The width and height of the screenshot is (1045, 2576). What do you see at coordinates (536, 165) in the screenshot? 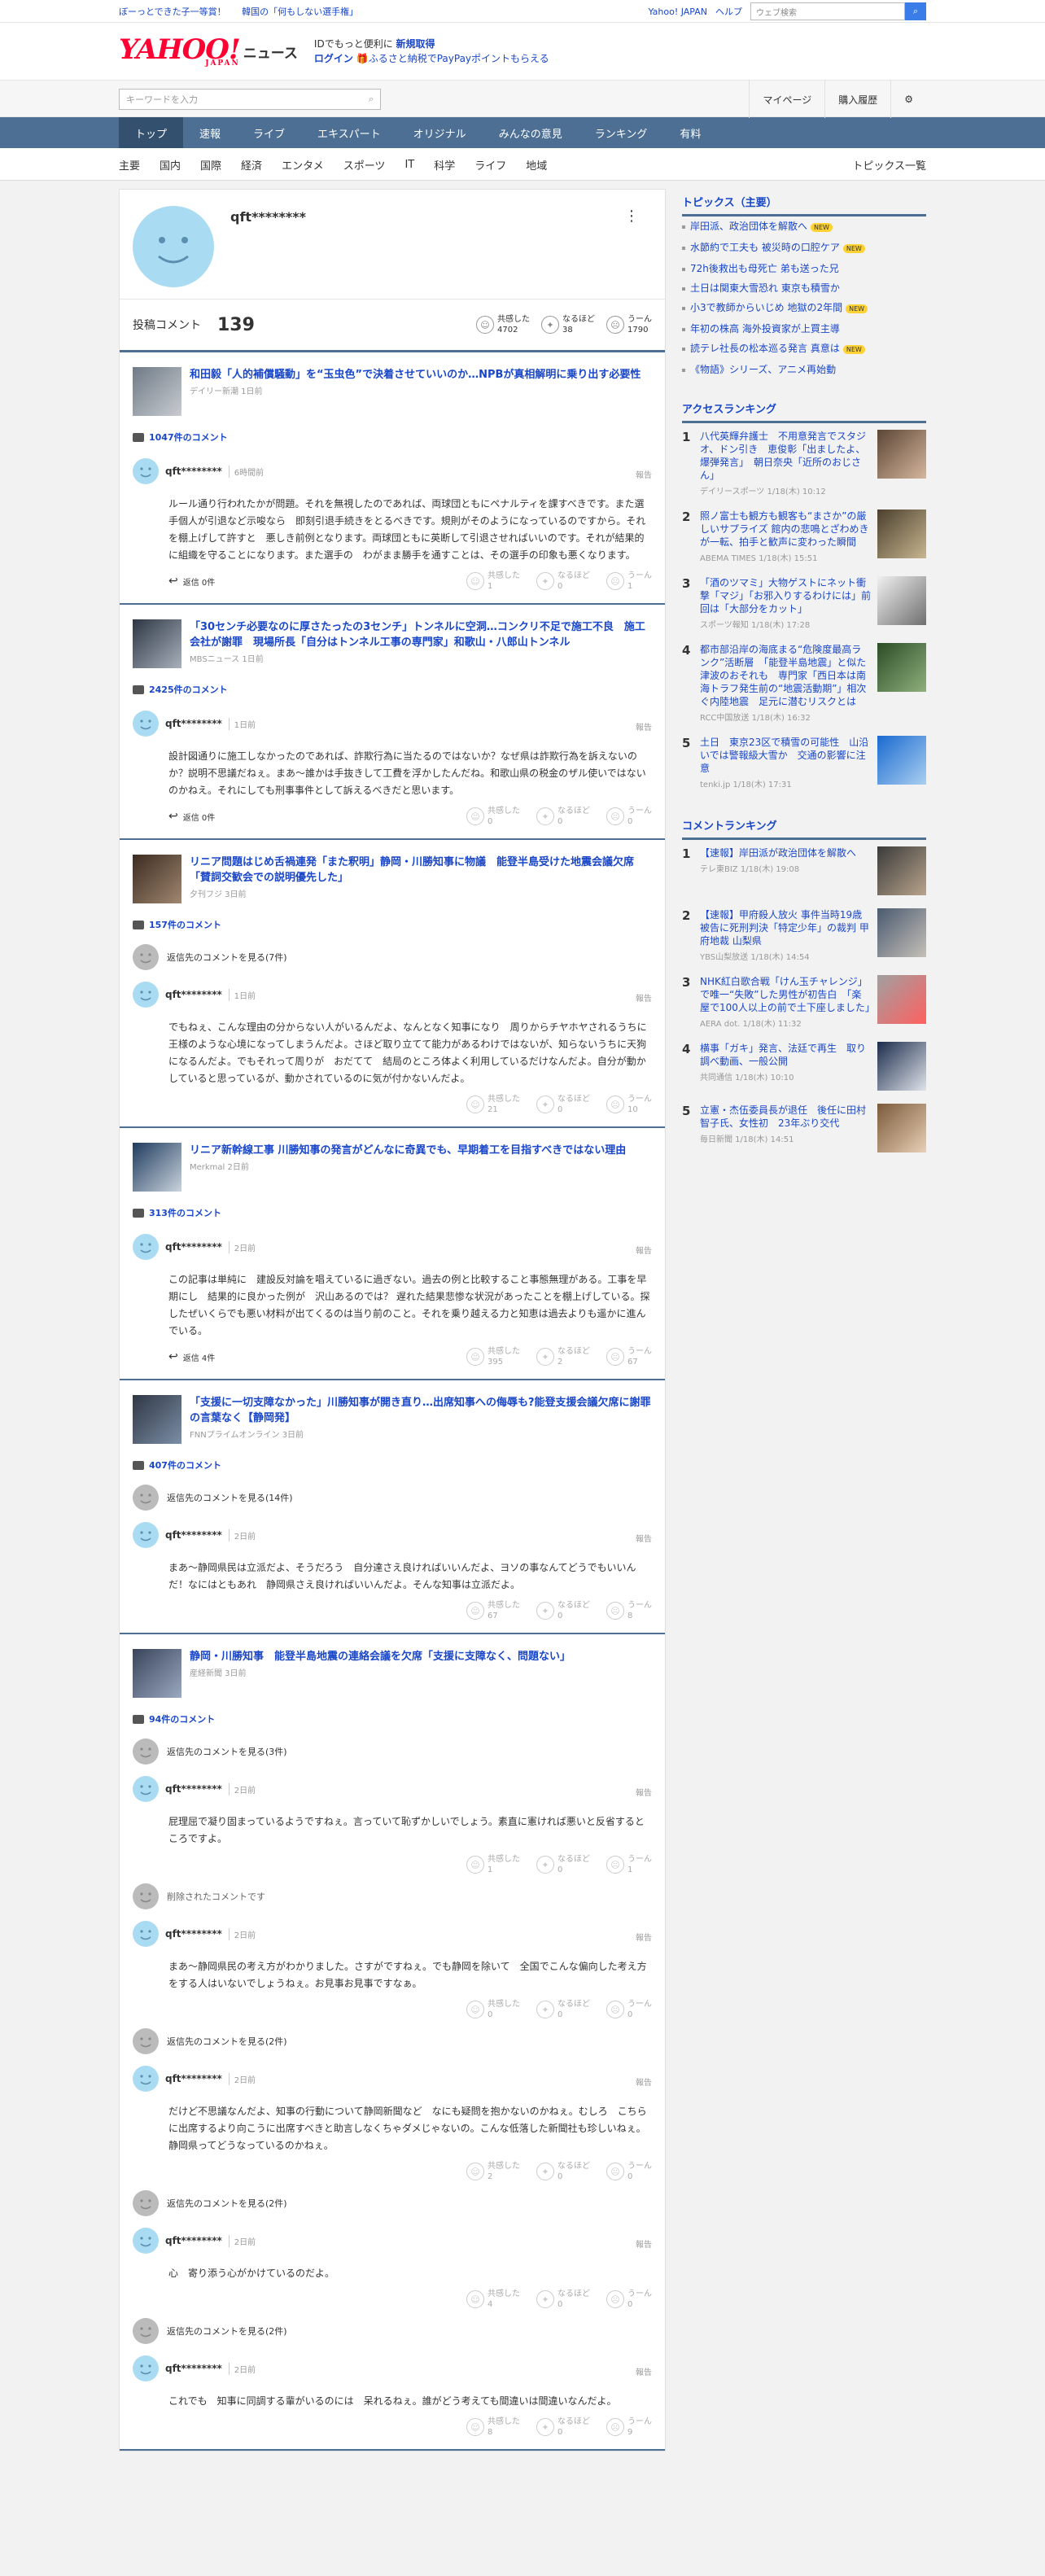
I see `cat-local: 地域` at bounding box center [536, 165].